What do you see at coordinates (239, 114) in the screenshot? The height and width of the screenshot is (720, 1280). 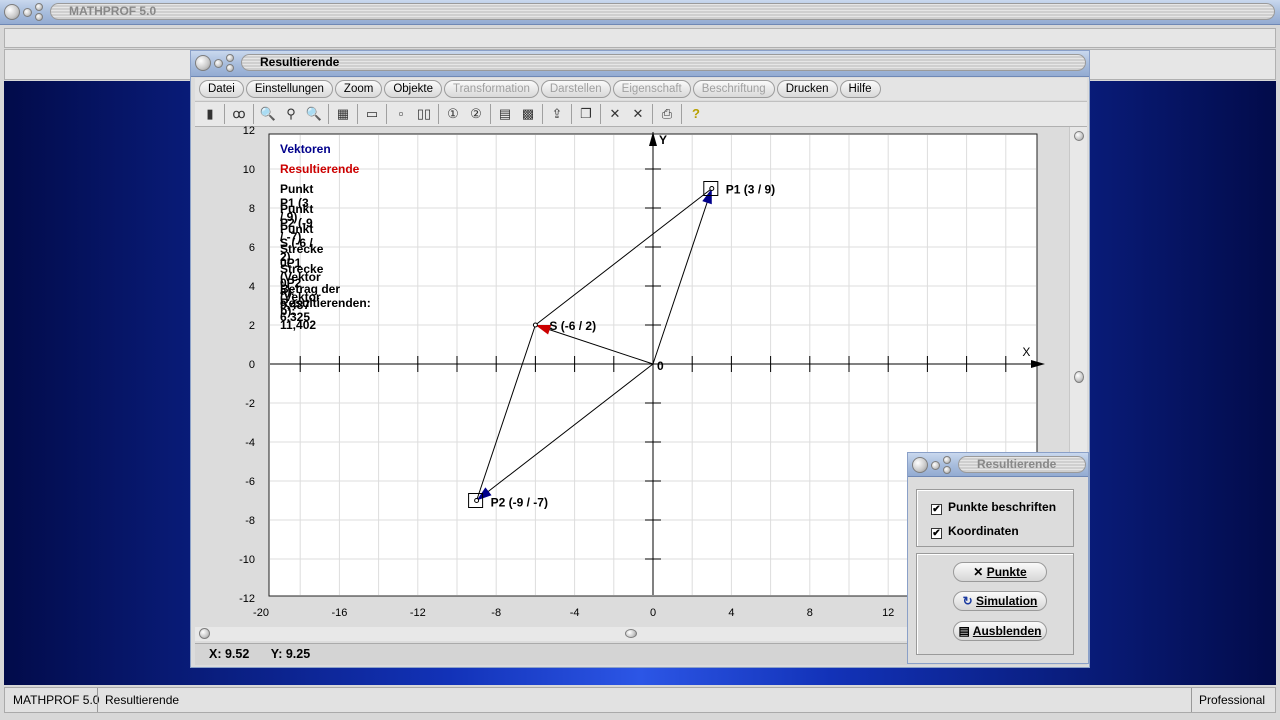 I see `glasses-icon: ꝏ` at bounding box center [239, 114].